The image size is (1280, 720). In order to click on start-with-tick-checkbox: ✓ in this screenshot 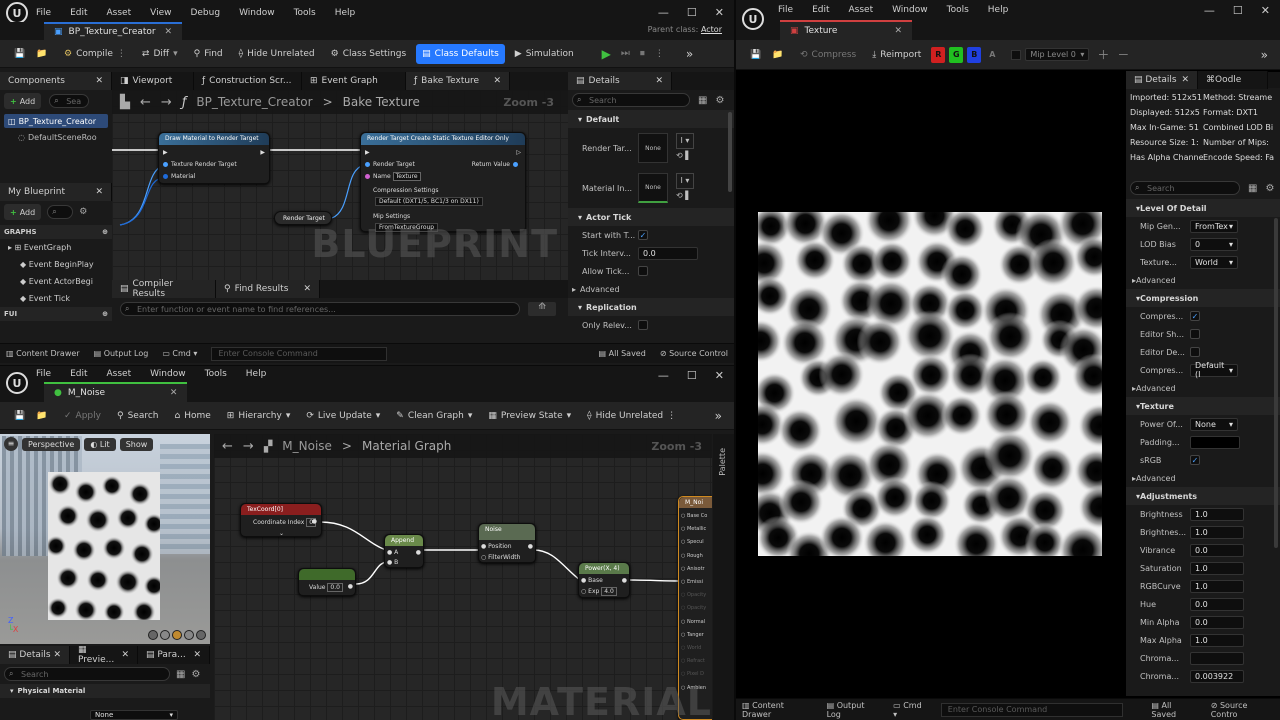, I will do `click(643, 235)`.